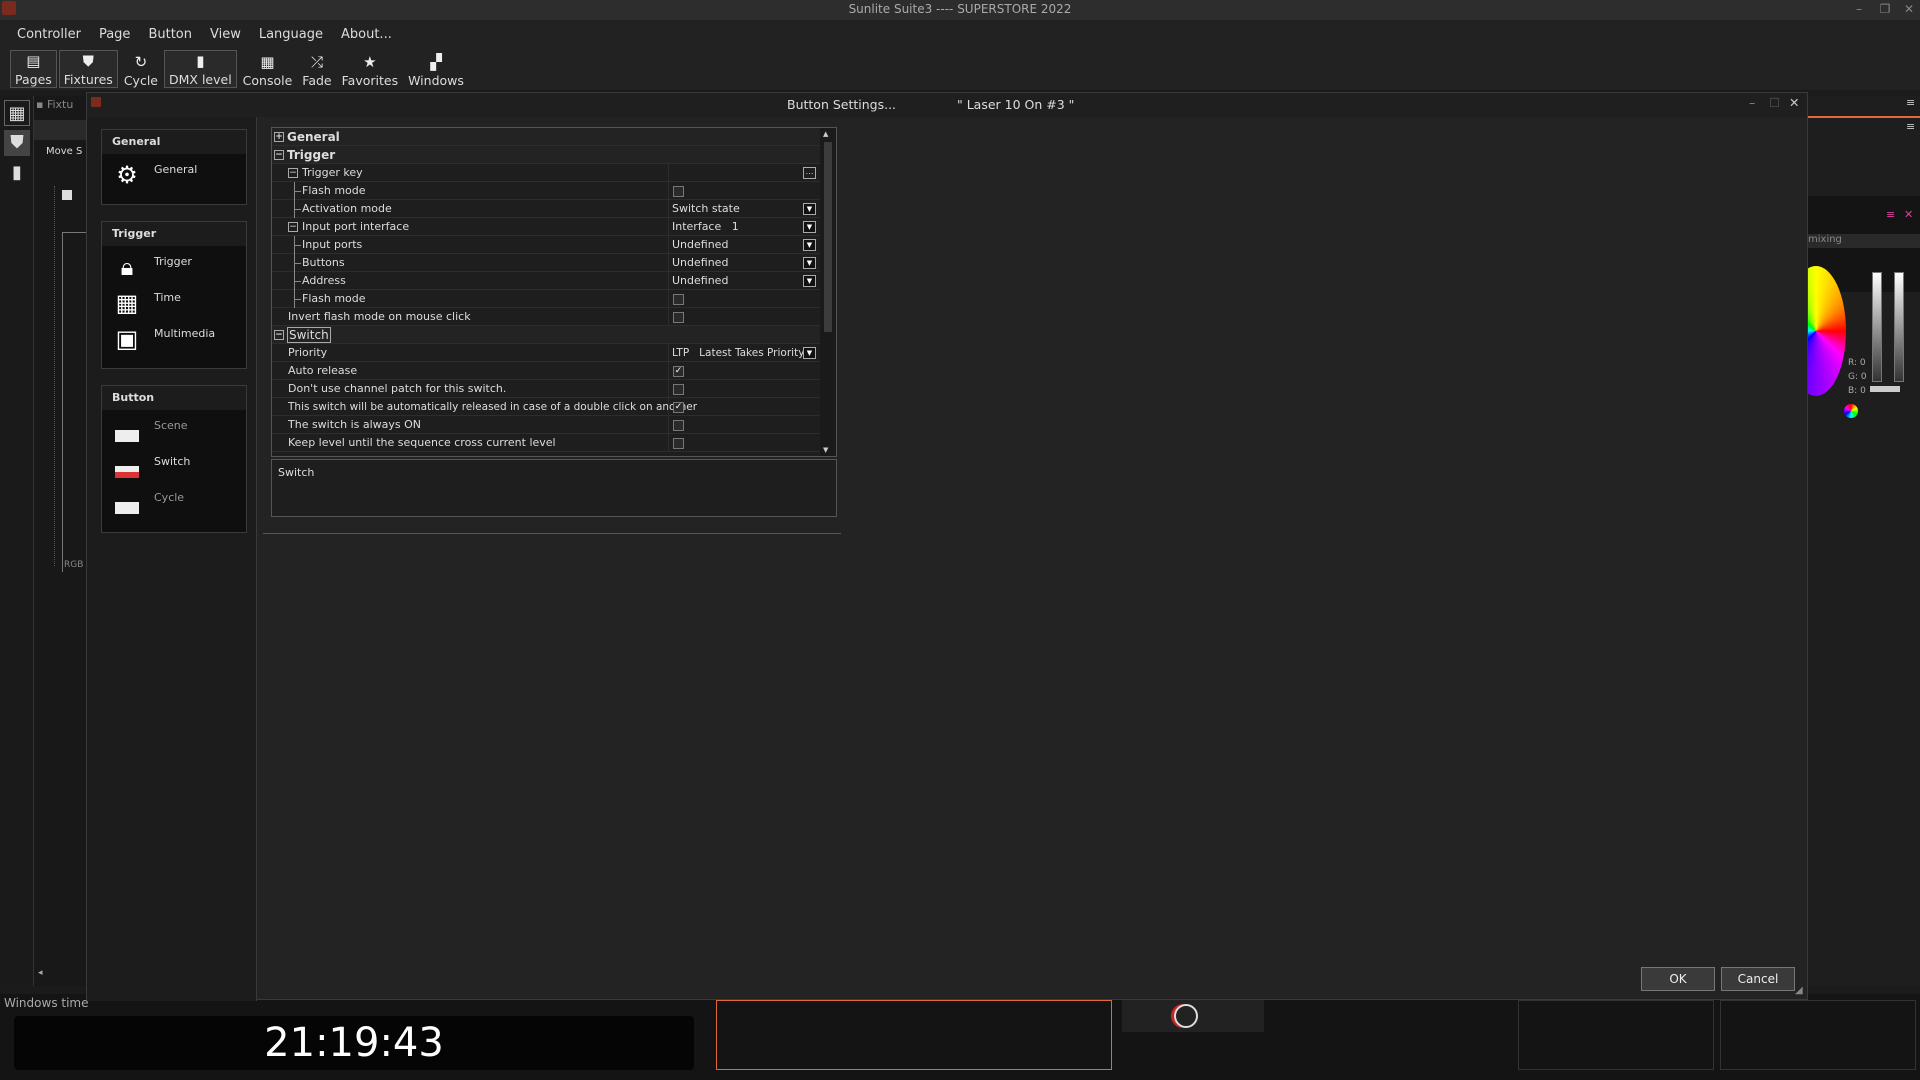 This screenshot has width=1920, height=1080. I want to click on toolbar-dmx-level-button: ▮ DMX level, so click(200, 69).